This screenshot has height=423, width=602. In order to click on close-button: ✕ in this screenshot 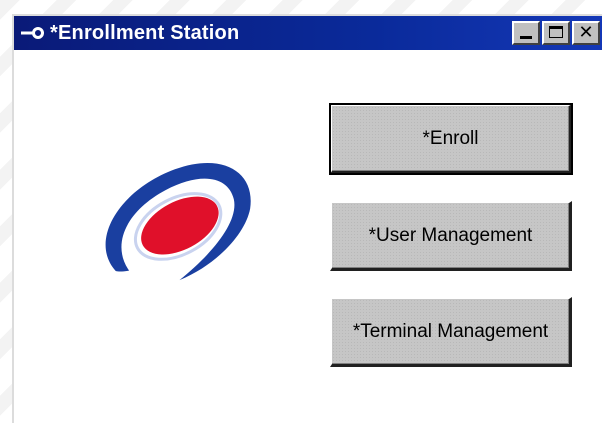, I will do `click(586, 33)`.